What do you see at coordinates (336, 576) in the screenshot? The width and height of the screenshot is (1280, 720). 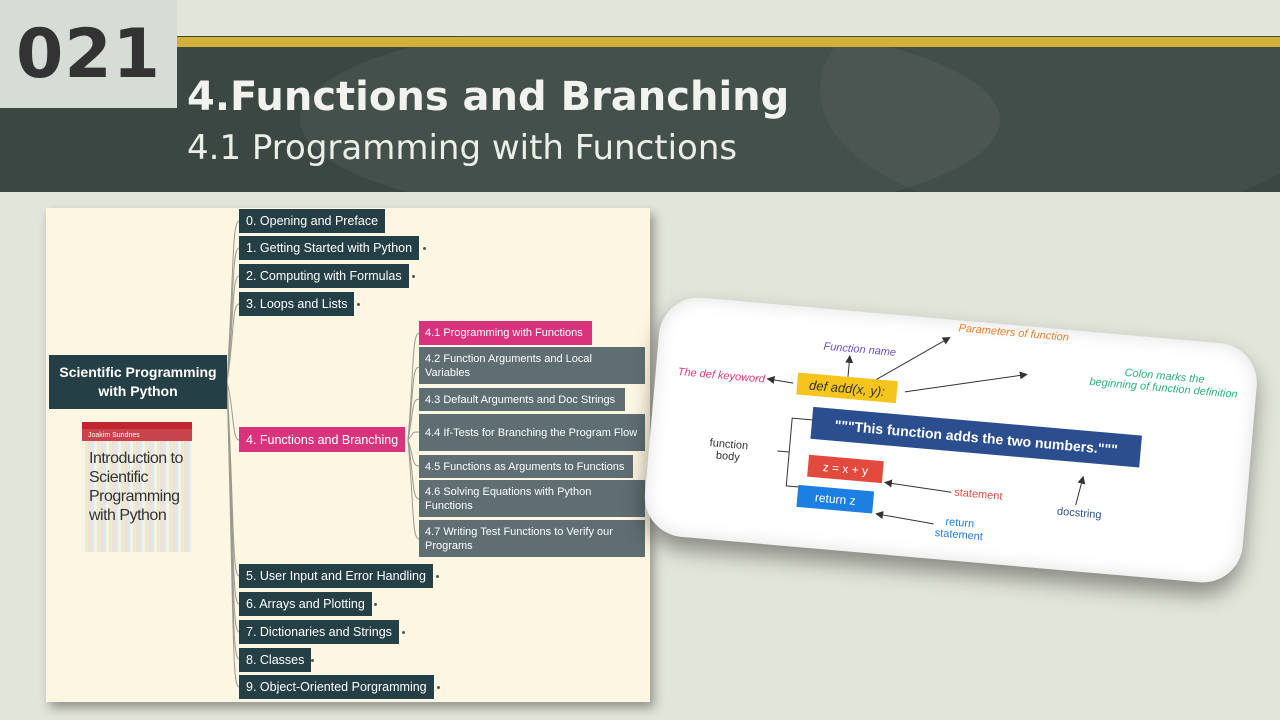 I see `chapter-node: 5. User Input and Error Handling` at bounding box center [336, 576].